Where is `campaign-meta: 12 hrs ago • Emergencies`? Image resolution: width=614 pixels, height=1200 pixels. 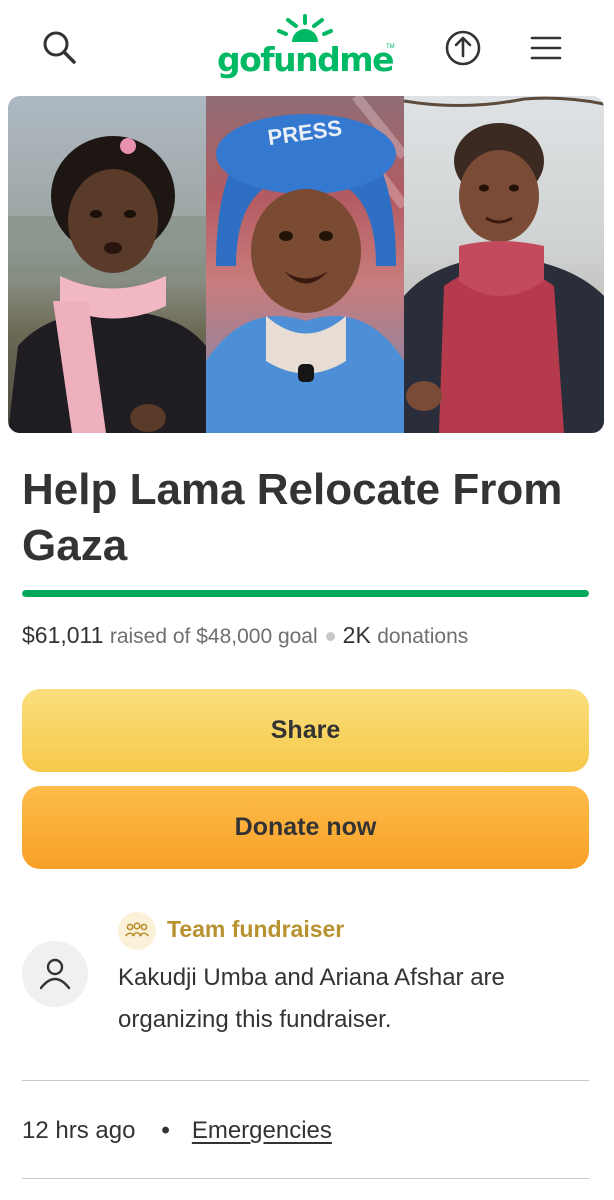 campaign-meta: 12 hrs ago • Emergencies is located at coordinates (177, 1131).